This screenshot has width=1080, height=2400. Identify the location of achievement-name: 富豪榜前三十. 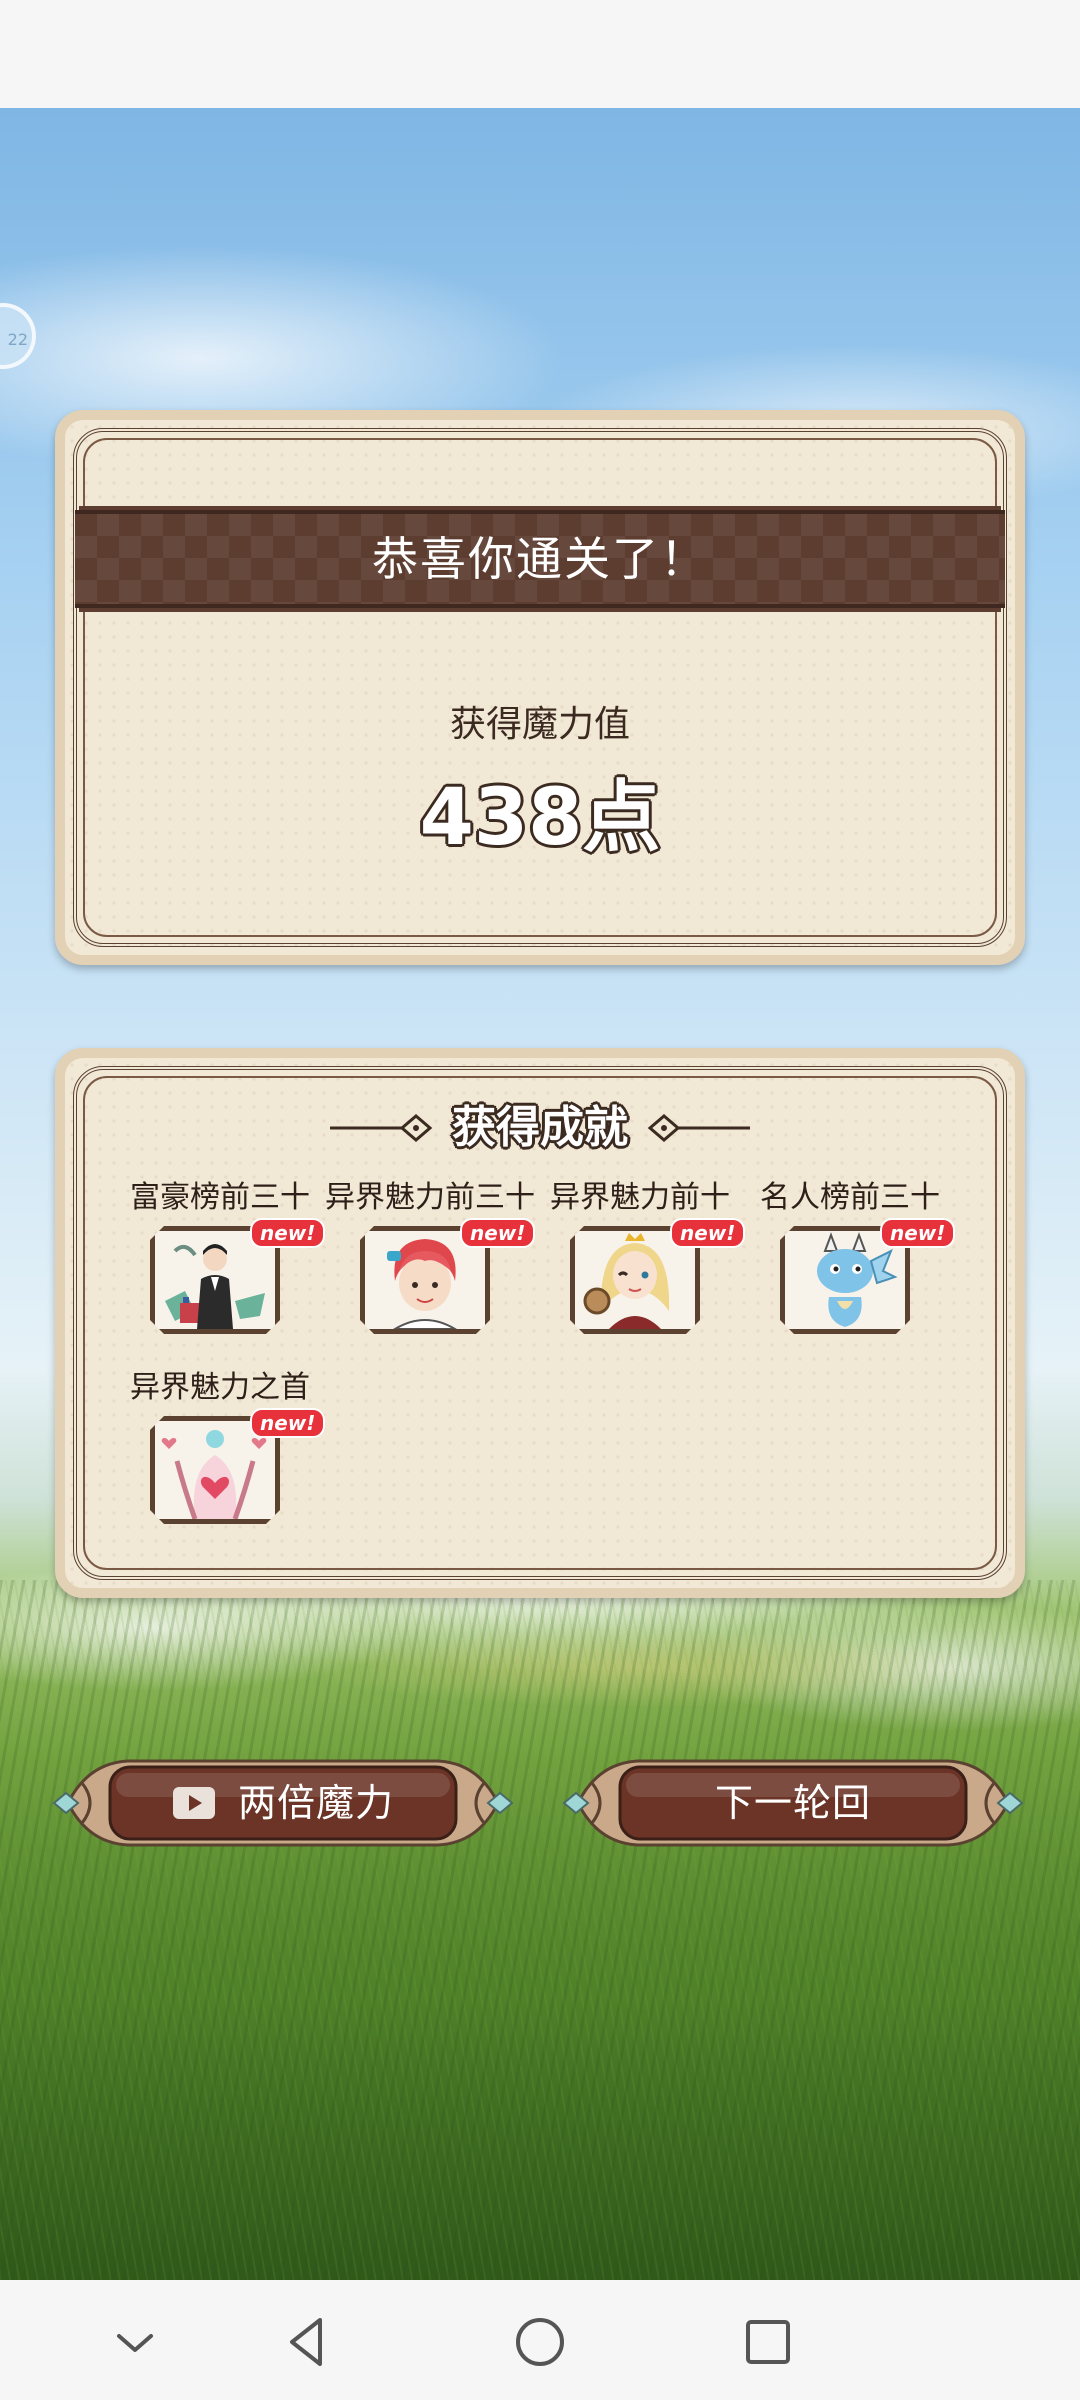
(220, 1197).